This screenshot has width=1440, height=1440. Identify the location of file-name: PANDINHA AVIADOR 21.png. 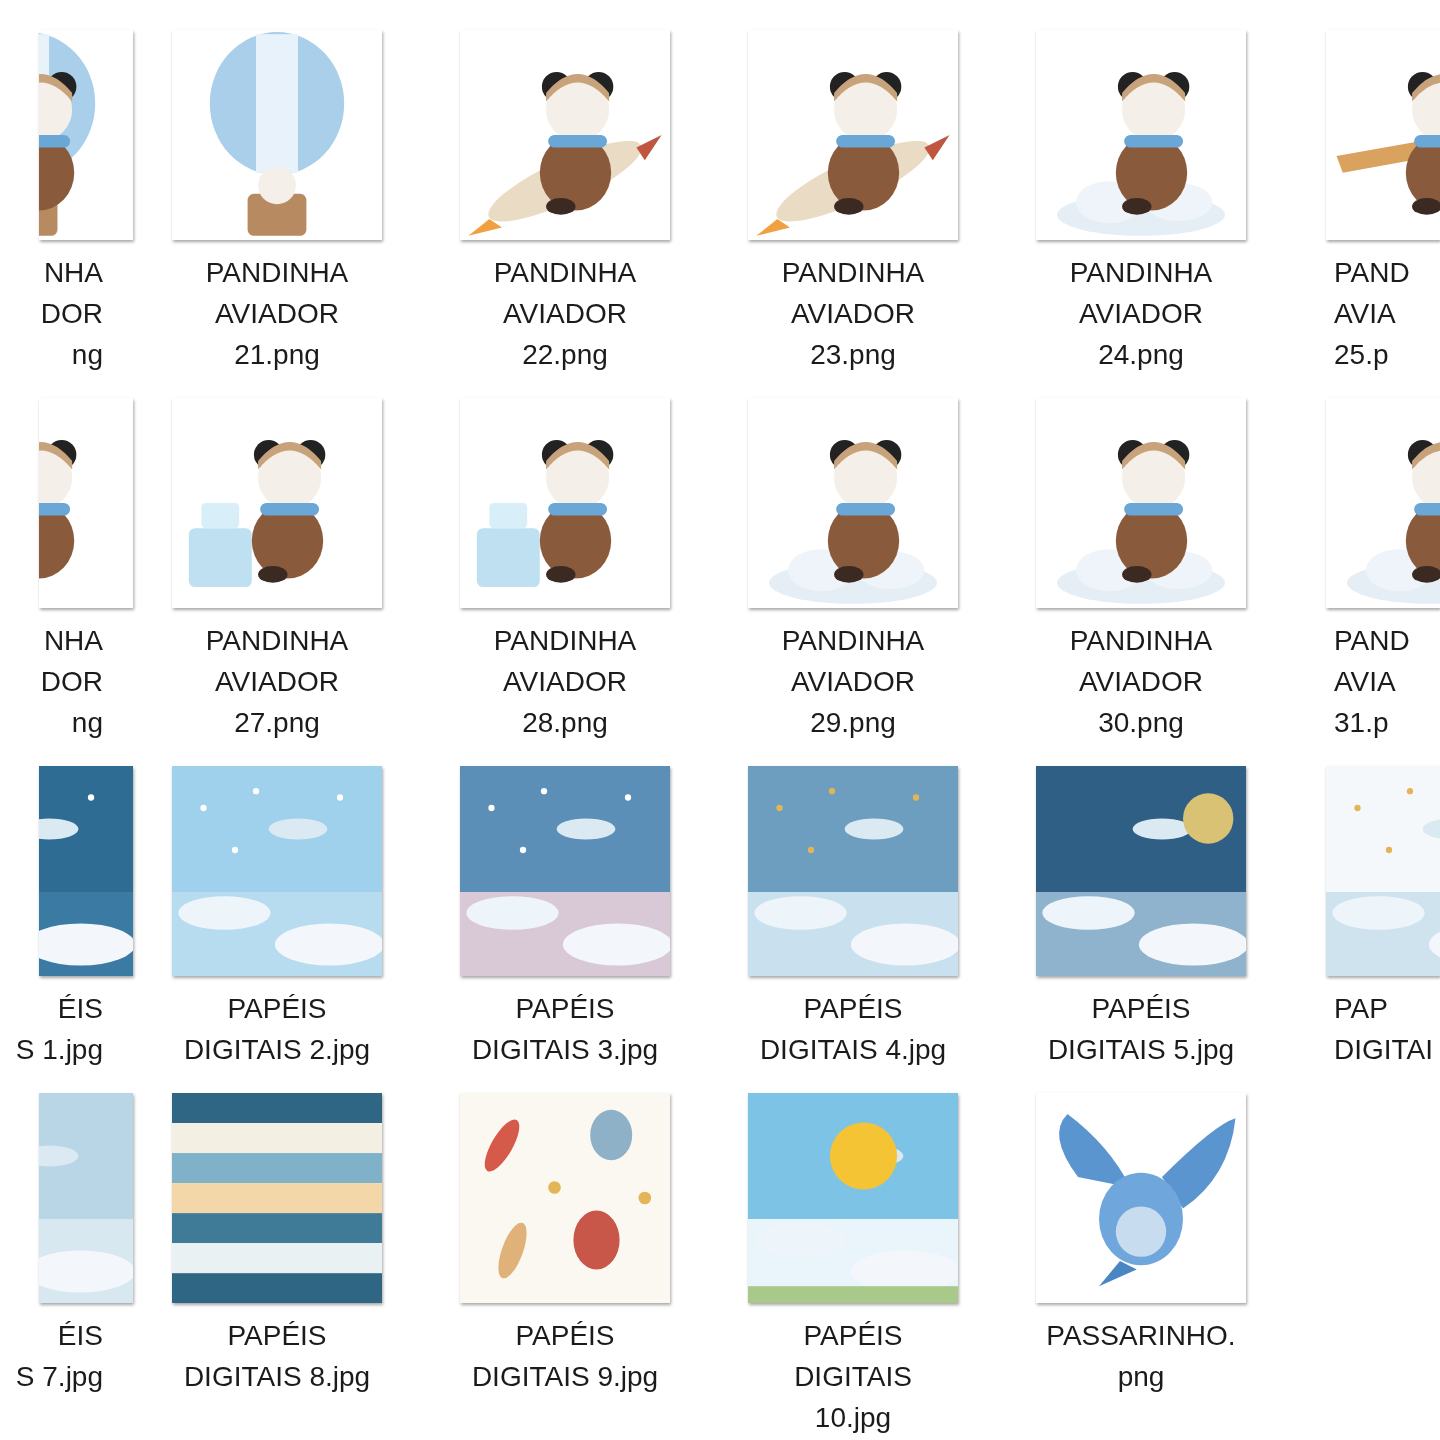
(277, 313).